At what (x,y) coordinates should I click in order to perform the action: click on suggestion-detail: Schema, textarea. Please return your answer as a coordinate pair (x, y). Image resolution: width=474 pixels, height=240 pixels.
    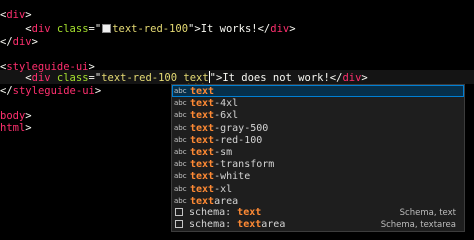
    Looking at the image, I should click on (418, 225).